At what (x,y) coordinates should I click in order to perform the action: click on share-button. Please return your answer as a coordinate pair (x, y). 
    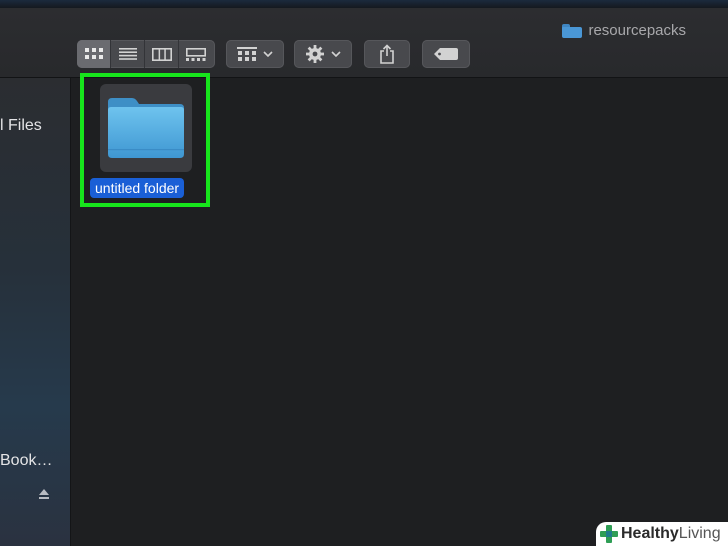
    Looking at the image, I should click on (387, 54).